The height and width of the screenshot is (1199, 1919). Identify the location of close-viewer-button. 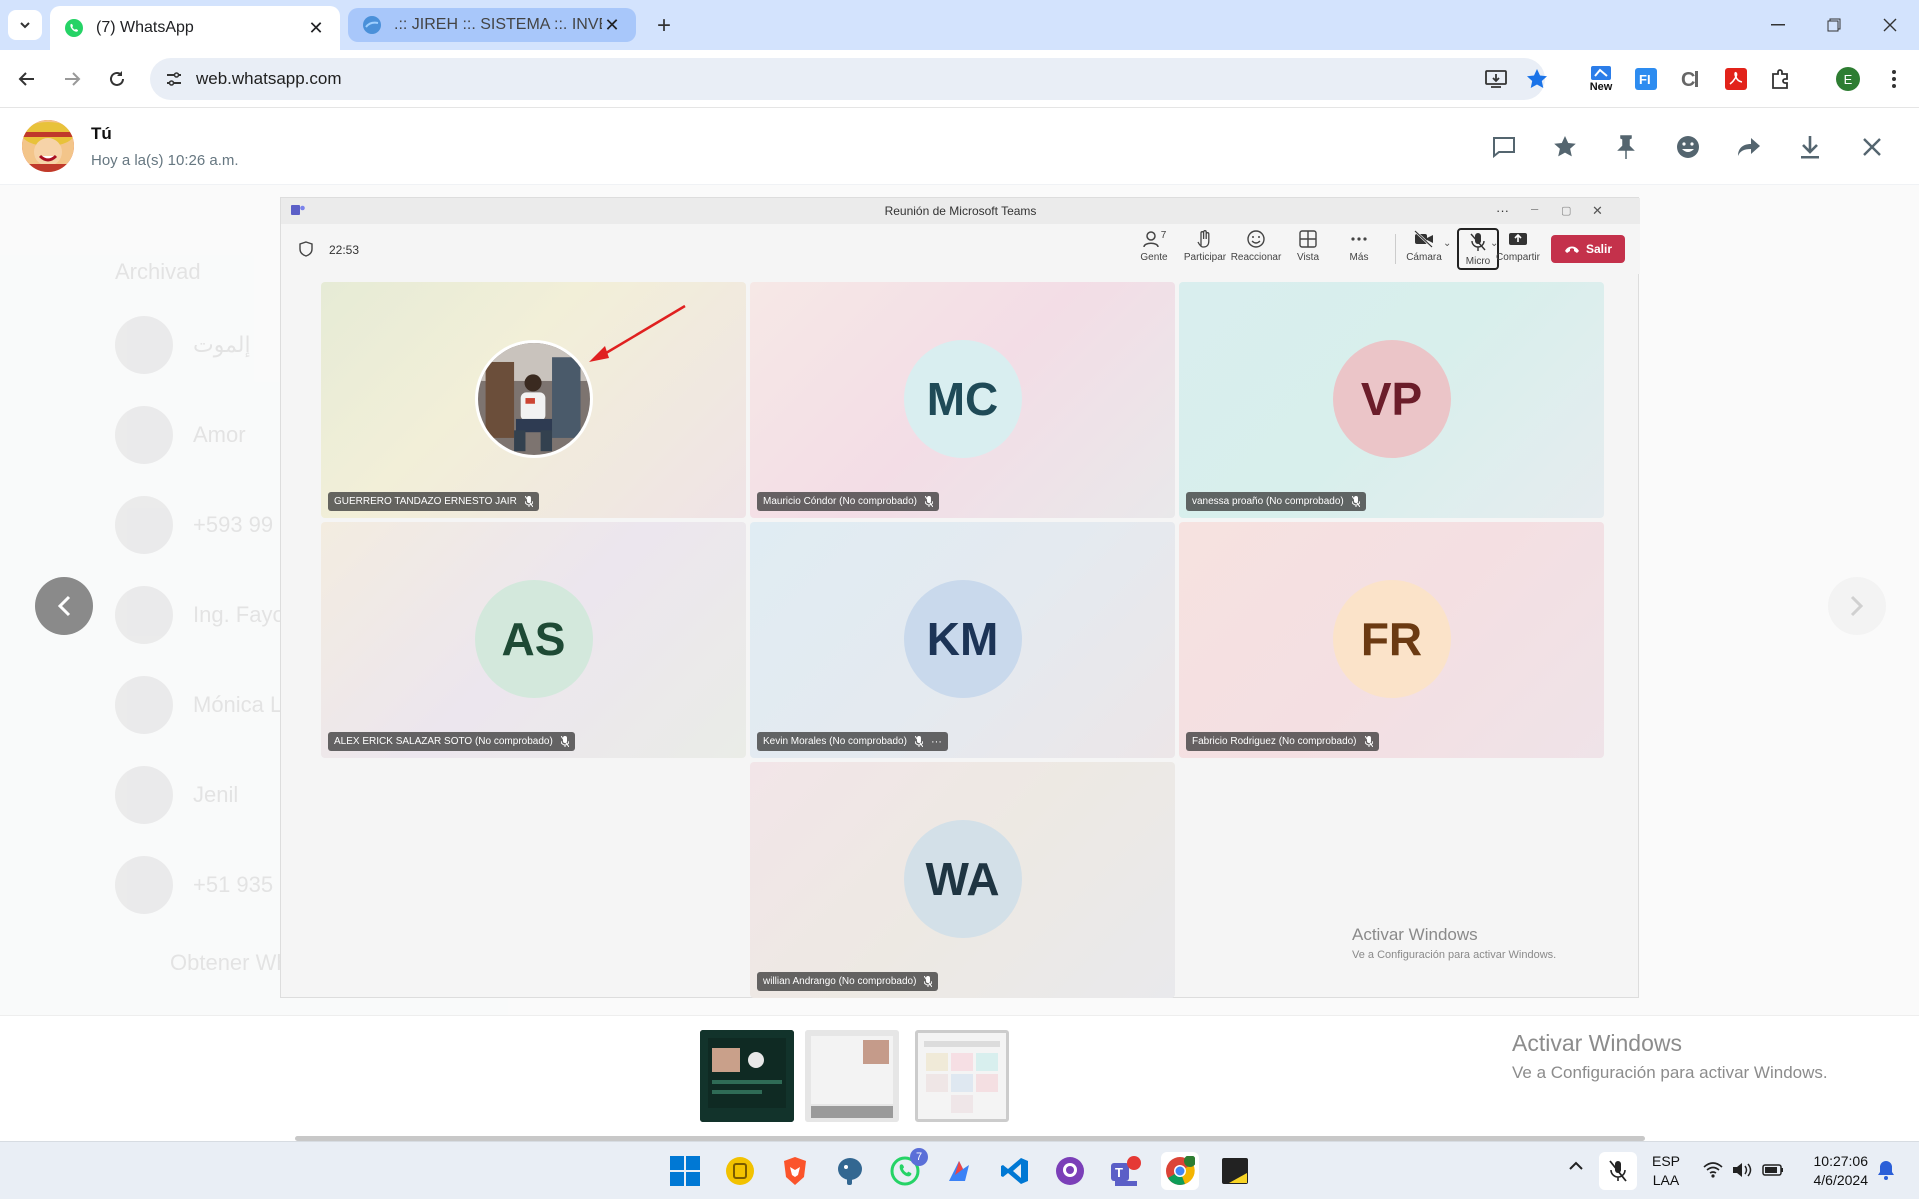
(1872, 147).